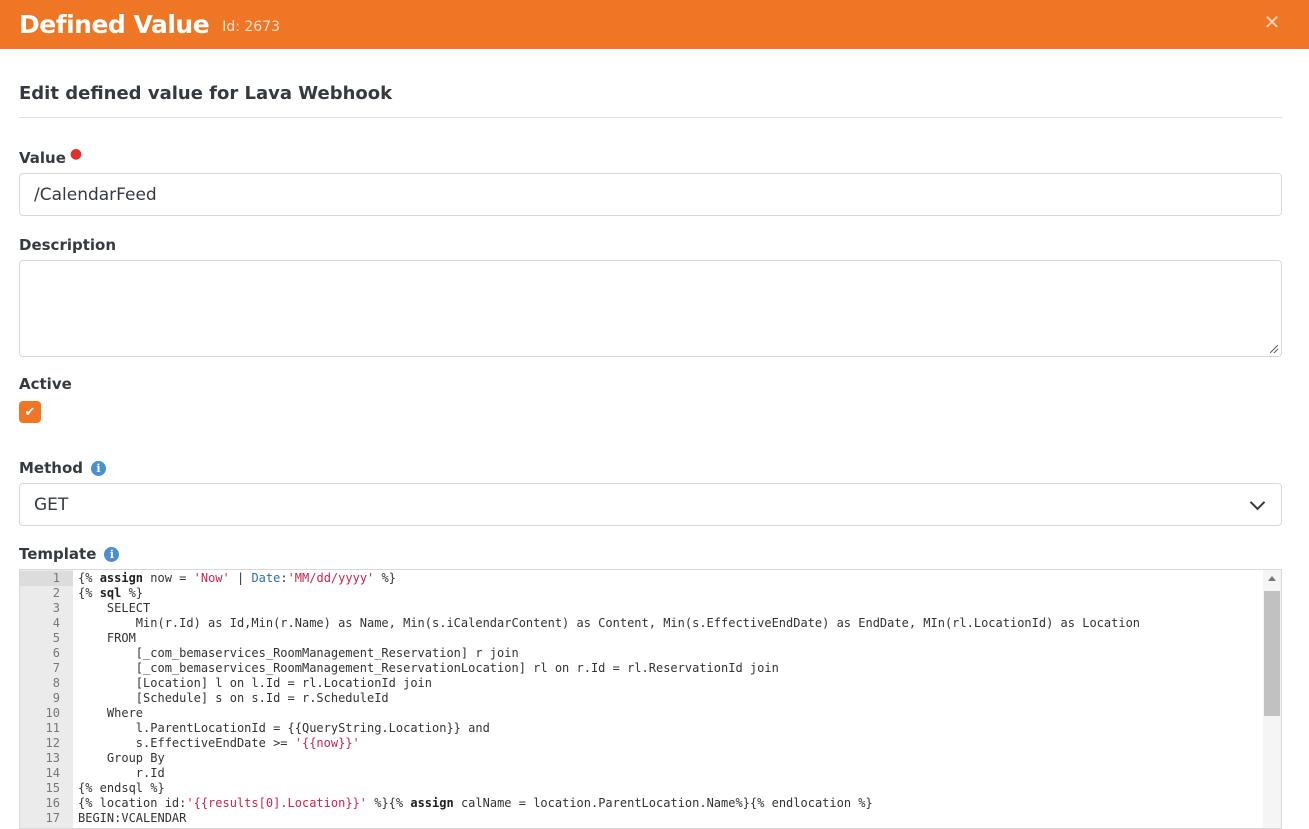 This screenshot has height=829, width=1309. What do you see at coordinates (121, 773) in the screenshot?
I see `code-text: r.Id` at bounding box center [121, 773].